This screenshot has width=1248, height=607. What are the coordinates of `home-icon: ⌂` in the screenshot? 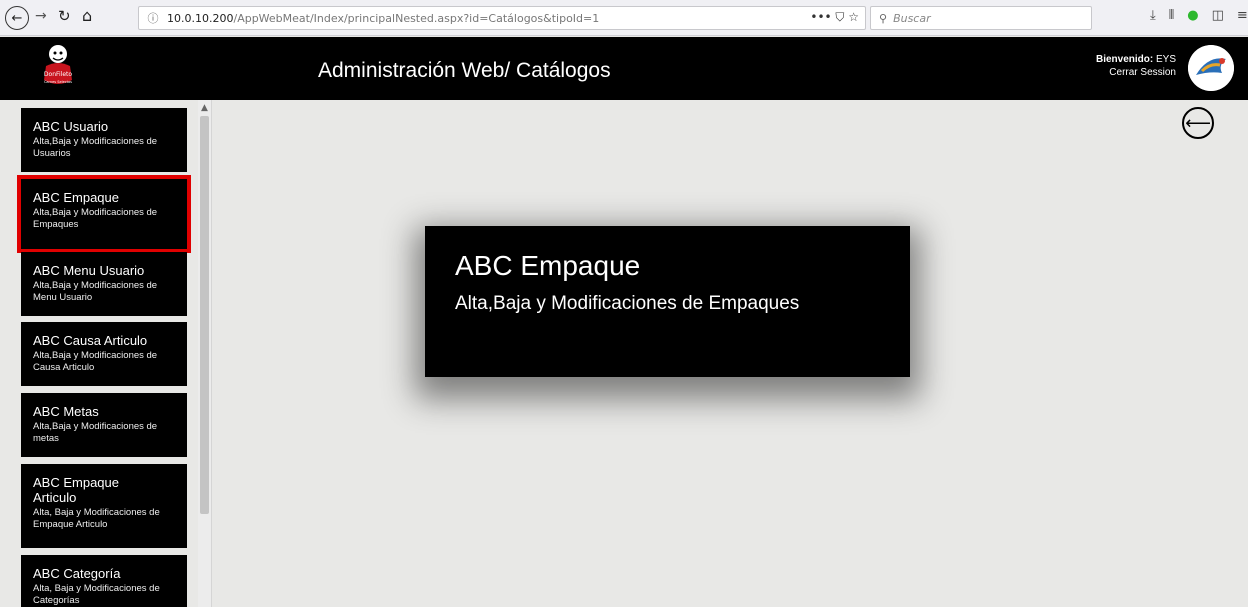 It's located at (87, 15).